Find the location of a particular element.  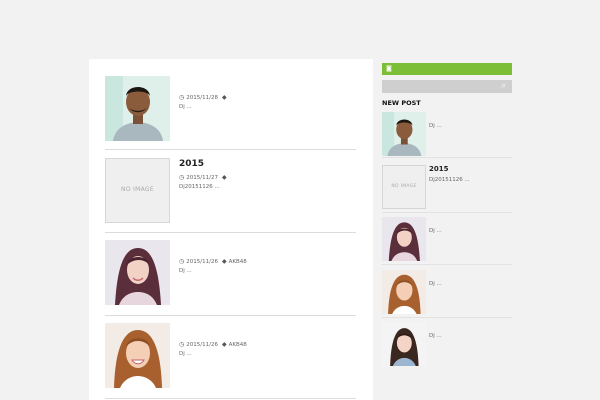

post-date: 2015/11/28 is located at coordinates (202, 98).